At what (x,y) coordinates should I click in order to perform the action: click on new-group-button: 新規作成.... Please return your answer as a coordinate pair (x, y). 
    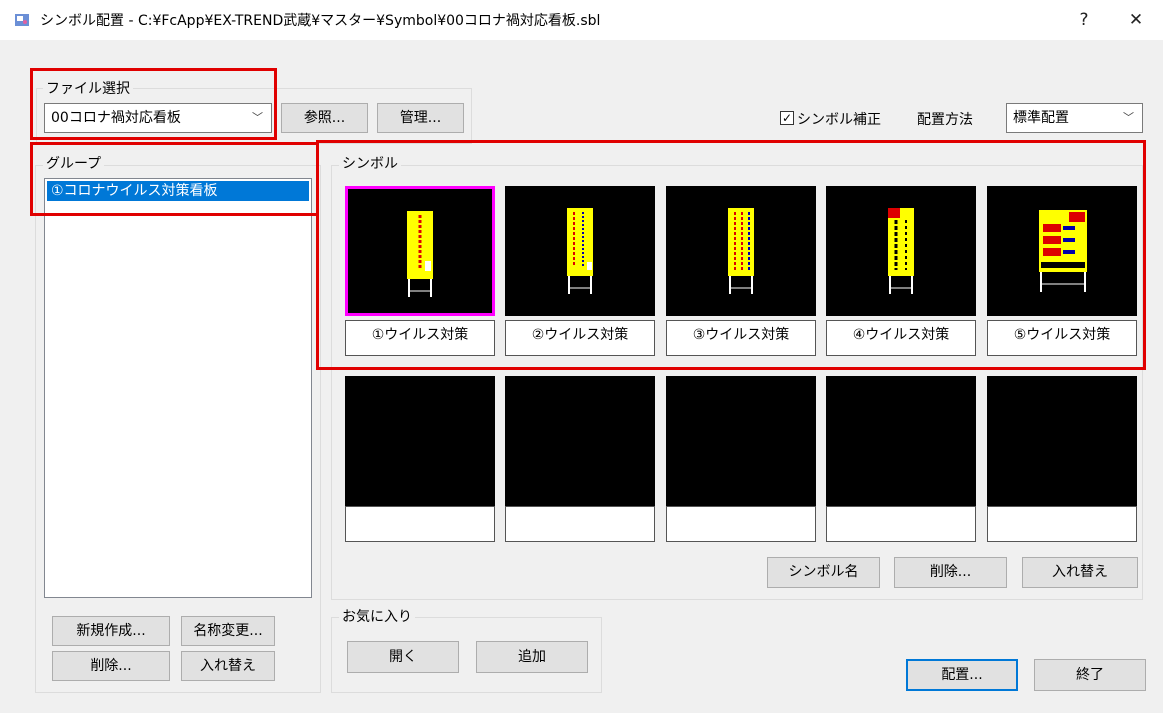
    Looking at the image, I should click on (111, 631).